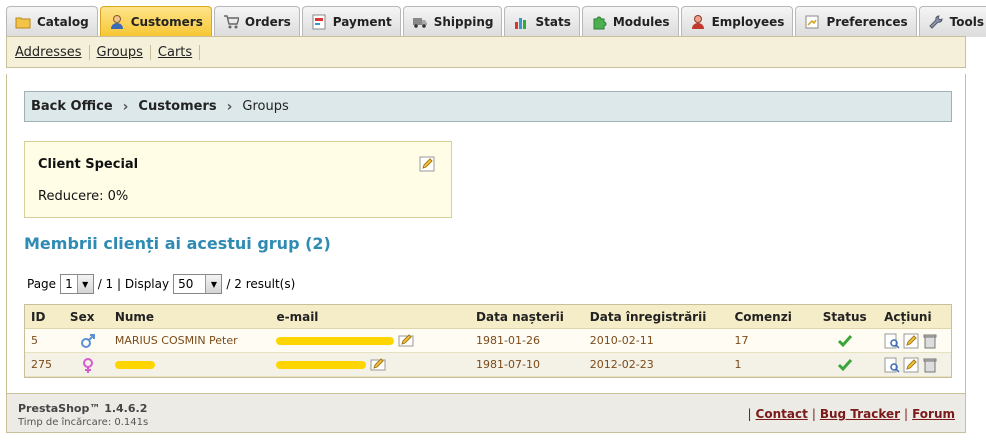 The height and width of the screenshot is (447, 986). Describe the element at coordinates (427, 164) in the screenshot. I see `edit-group-icon` at that location.